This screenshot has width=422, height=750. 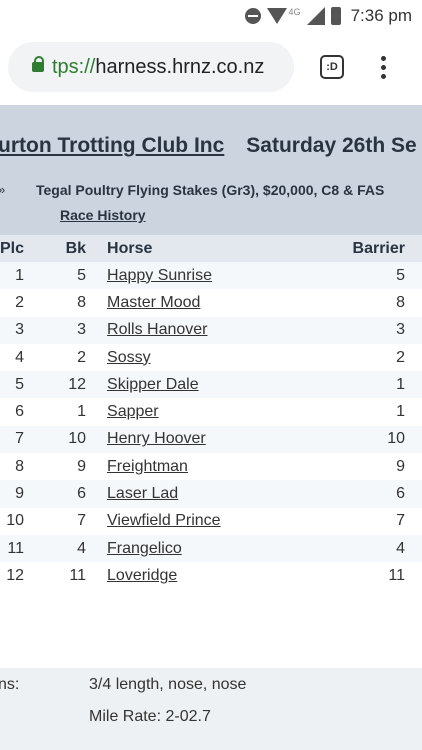 I want to click on bk-cell: 11, so click(x=78, y=575).